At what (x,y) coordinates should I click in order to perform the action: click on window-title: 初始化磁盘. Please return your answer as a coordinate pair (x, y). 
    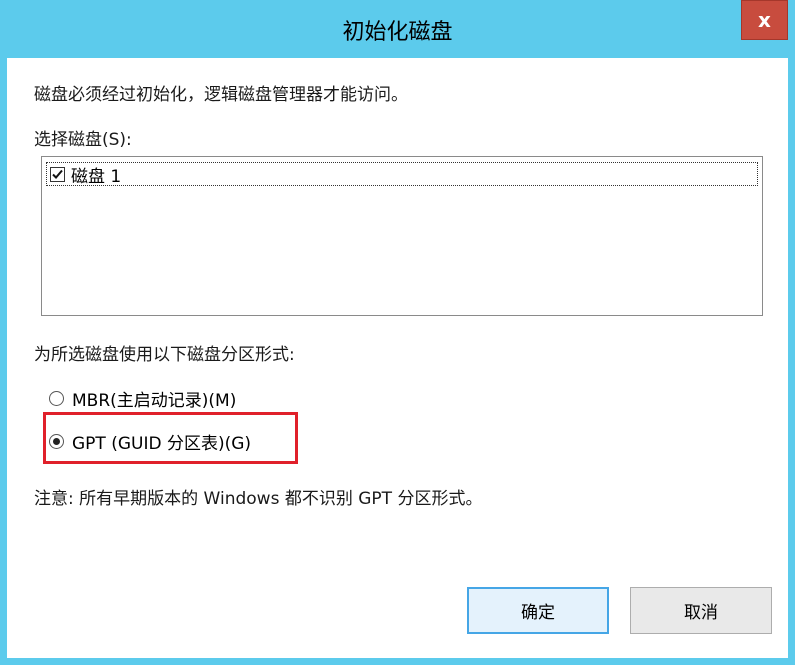
    Looking at the image, I should click on (397, 32).